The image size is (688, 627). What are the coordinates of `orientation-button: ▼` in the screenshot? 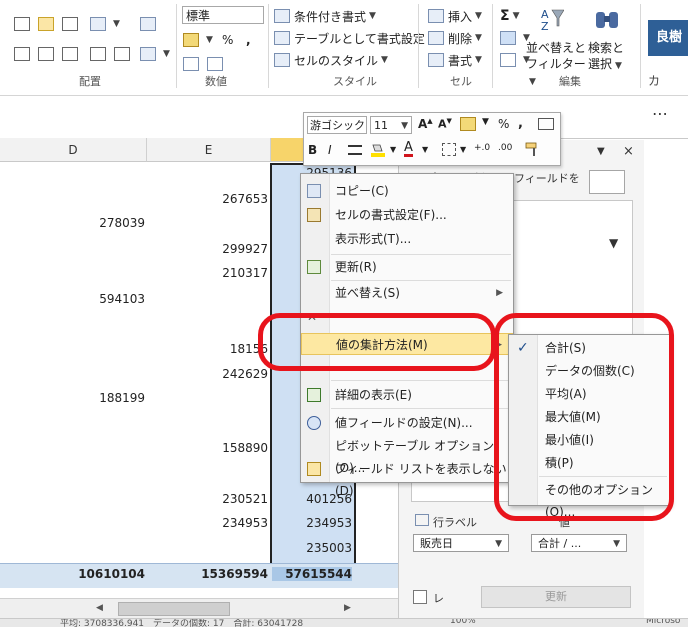 It's located at (105, 24).